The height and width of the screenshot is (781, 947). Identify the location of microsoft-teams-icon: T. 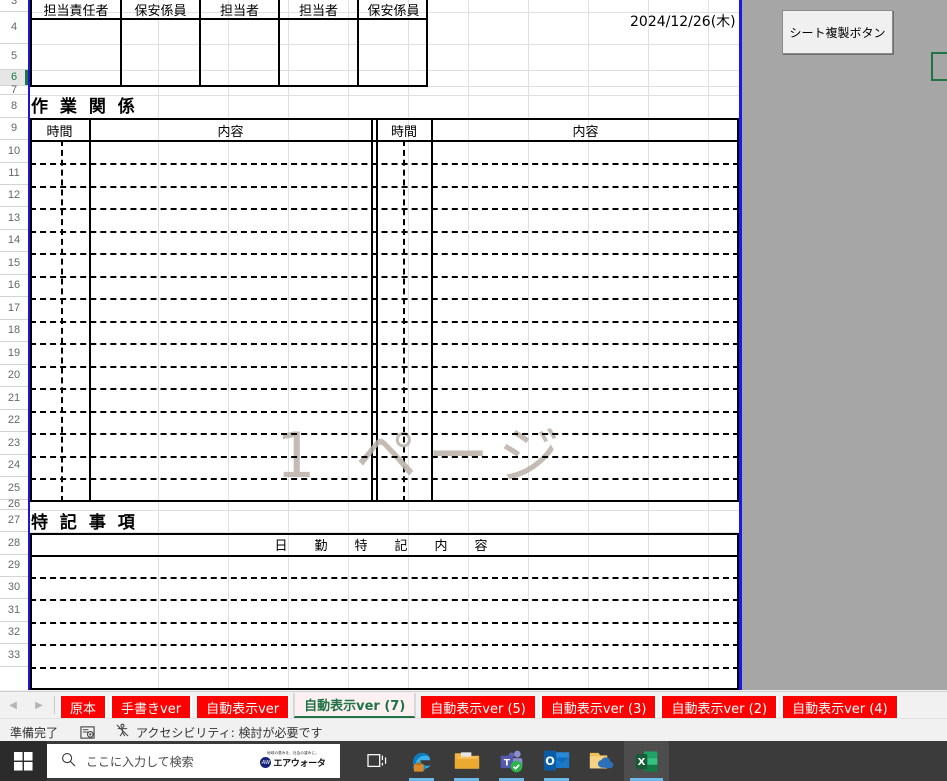
(511, 761).